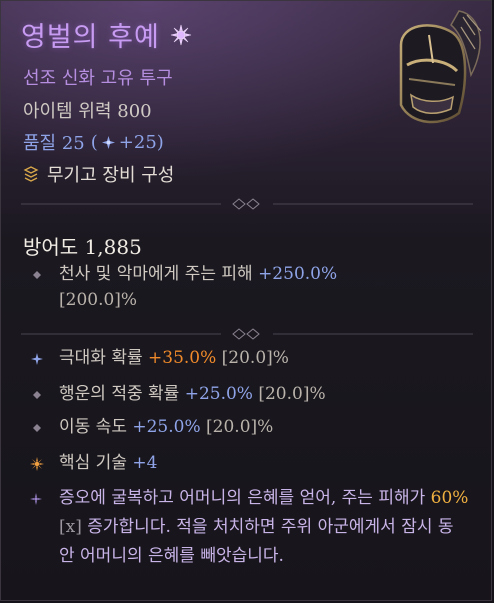 The image size is (494, 603). Describe the element at coordinates (180, 34) in the screenshot. I see `mythic-sun-icon` at that location.